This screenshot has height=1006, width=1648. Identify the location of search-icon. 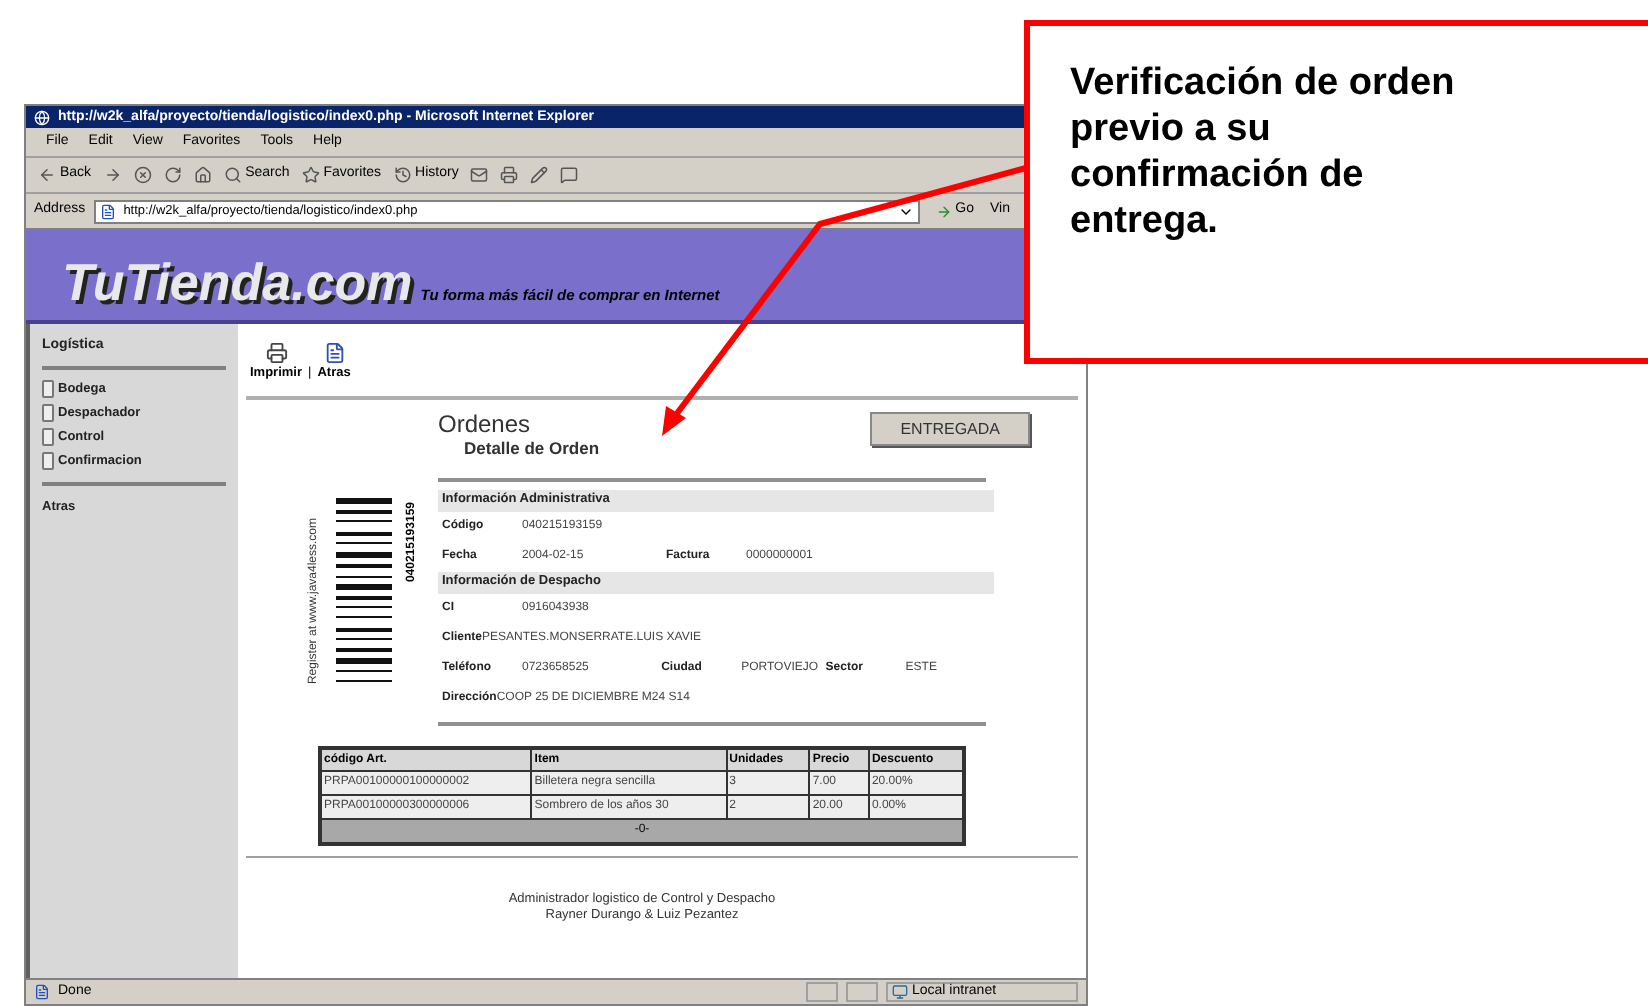
(232, 175).